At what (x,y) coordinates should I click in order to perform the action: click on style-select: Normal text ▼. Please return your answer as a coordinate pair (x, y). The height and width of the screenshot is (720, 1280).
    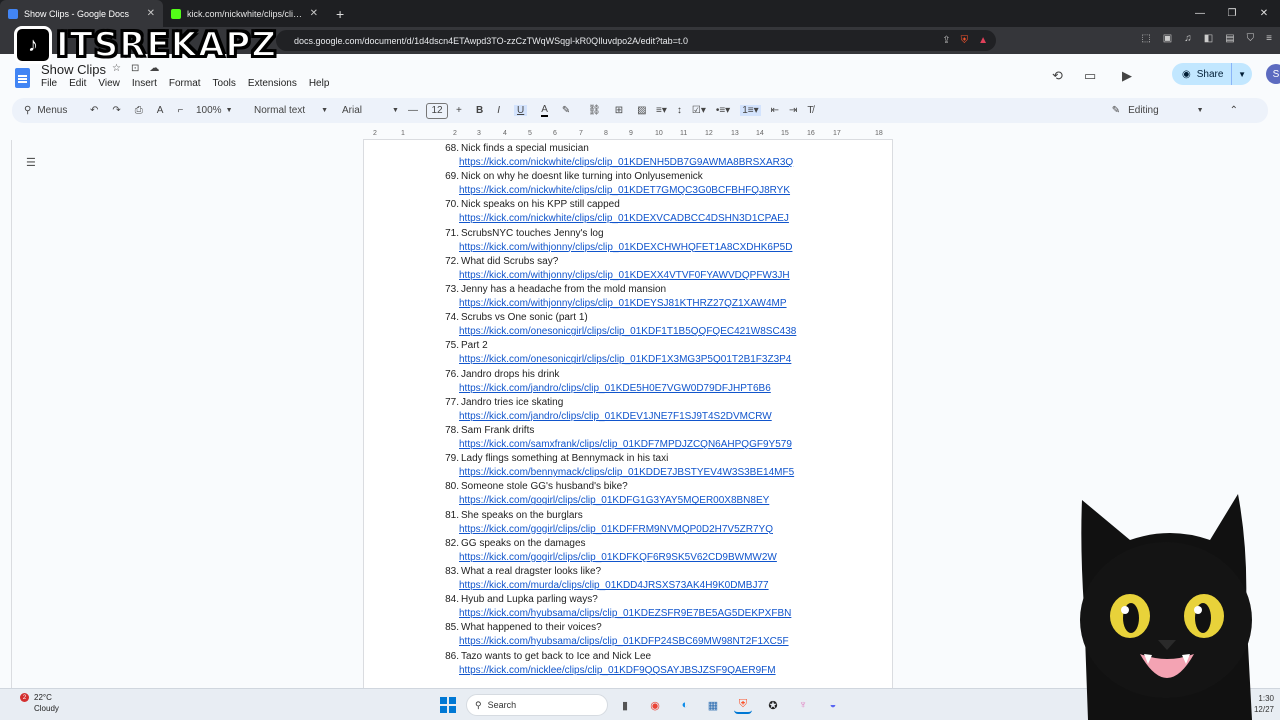
    Looking at the image, I should click on (291, 110).